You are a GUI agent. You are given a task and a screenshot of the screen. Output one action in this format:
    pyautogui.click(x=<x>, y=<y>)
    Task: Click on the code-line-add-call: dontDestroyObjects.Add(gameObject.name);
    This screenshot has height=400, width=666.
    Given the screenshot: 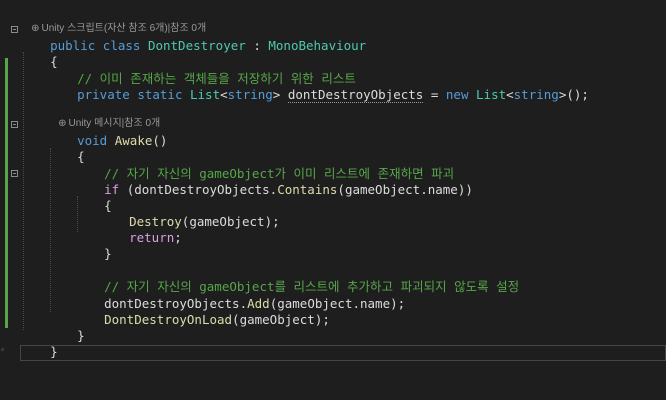 What is the action you would take?
    pyautogui.click(x=239, y=295)
    